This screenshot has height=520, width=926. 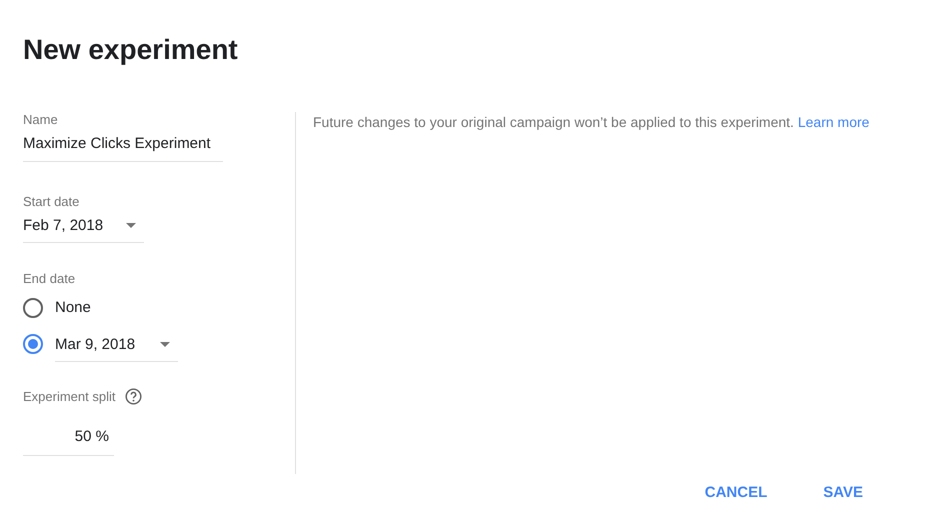 I want to click on field-label: Name, so click(x=40, y=119).